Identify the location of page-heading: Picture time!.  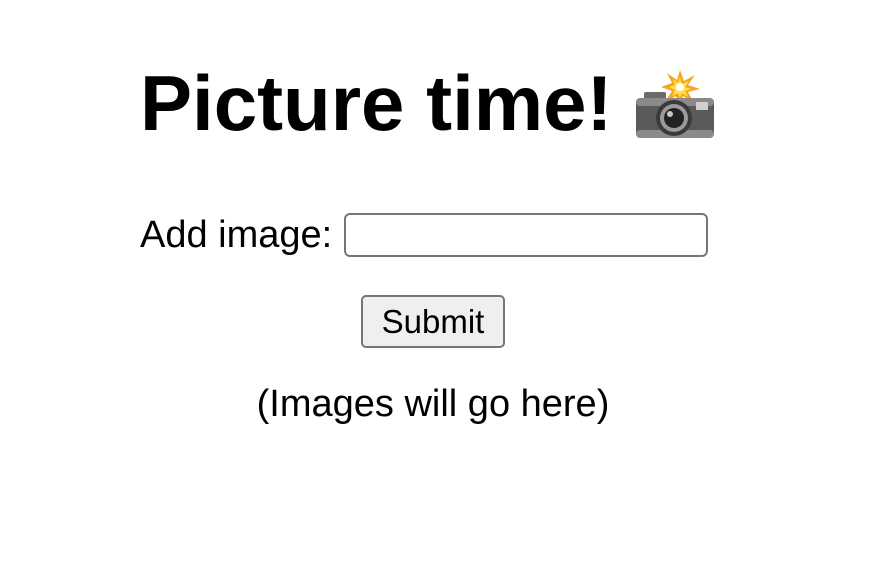
(428, 103).